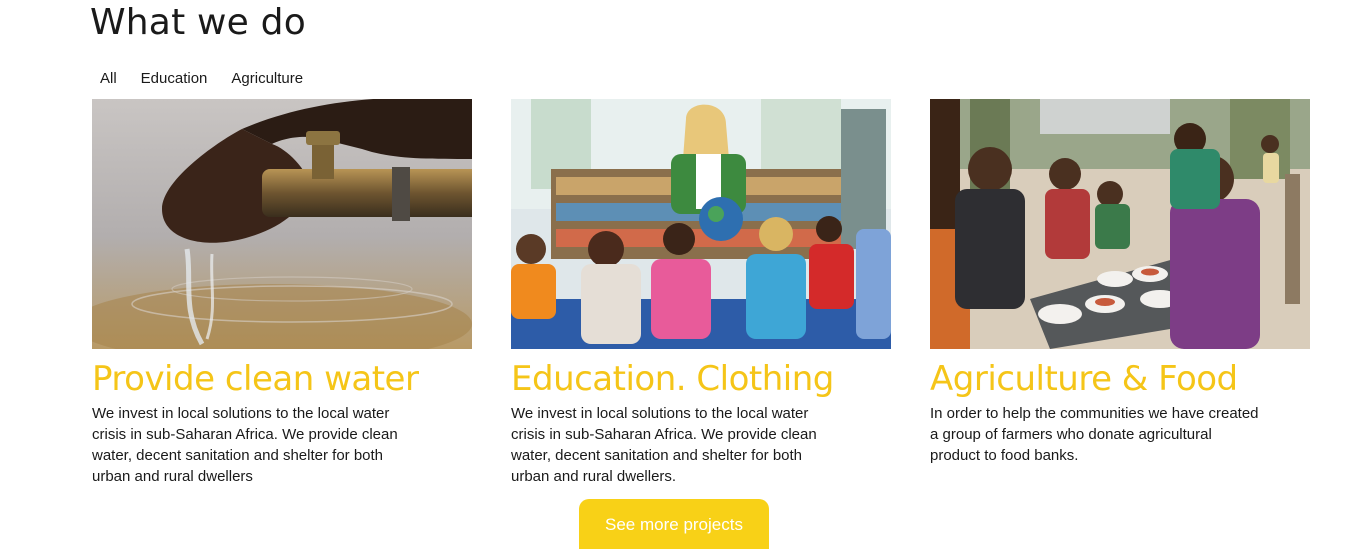 This screenshot has width=1347, height=549. What do you see at coordinates (1120, 224) in the screenshot?
I see `children-food-image` at bounding box center [1120, 224].